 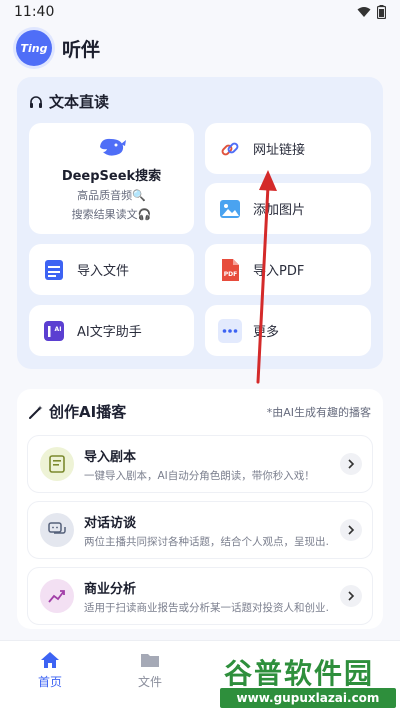 What do you see at coordinates (50, 670) in the screenshot?
I see `nav-home: 首页` at bounding box center [50, 670].